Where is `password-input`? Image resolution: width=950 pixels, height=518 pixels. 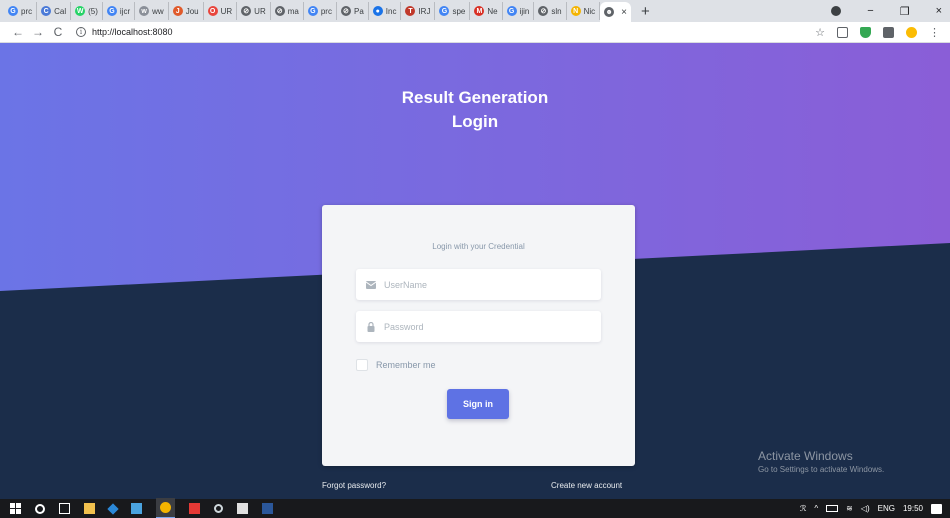
password-input is located at coordinates (484, 326).